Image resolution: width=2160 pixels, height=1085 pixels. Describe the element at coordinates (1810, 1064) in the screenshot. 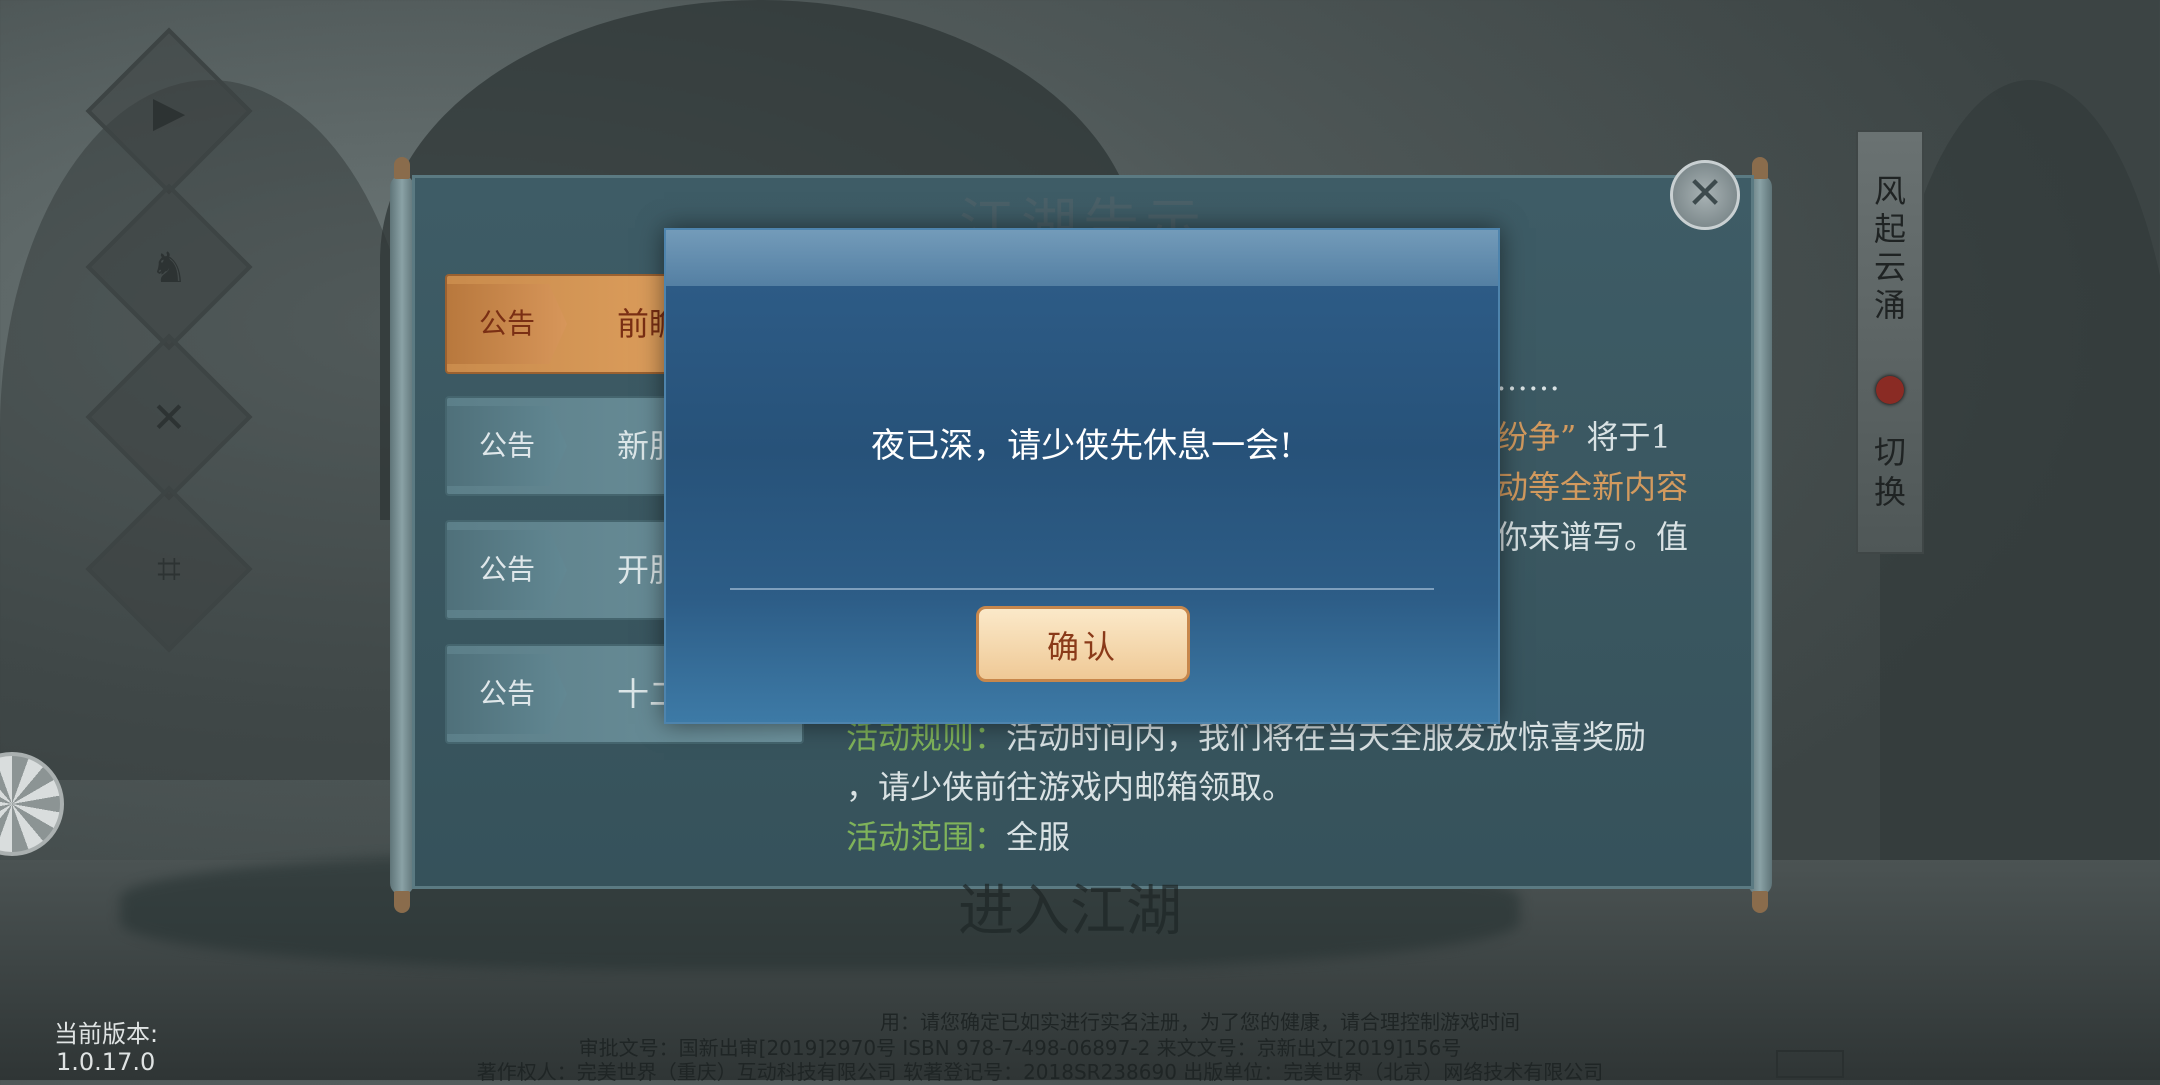

I see `publisher-logo` at that location.